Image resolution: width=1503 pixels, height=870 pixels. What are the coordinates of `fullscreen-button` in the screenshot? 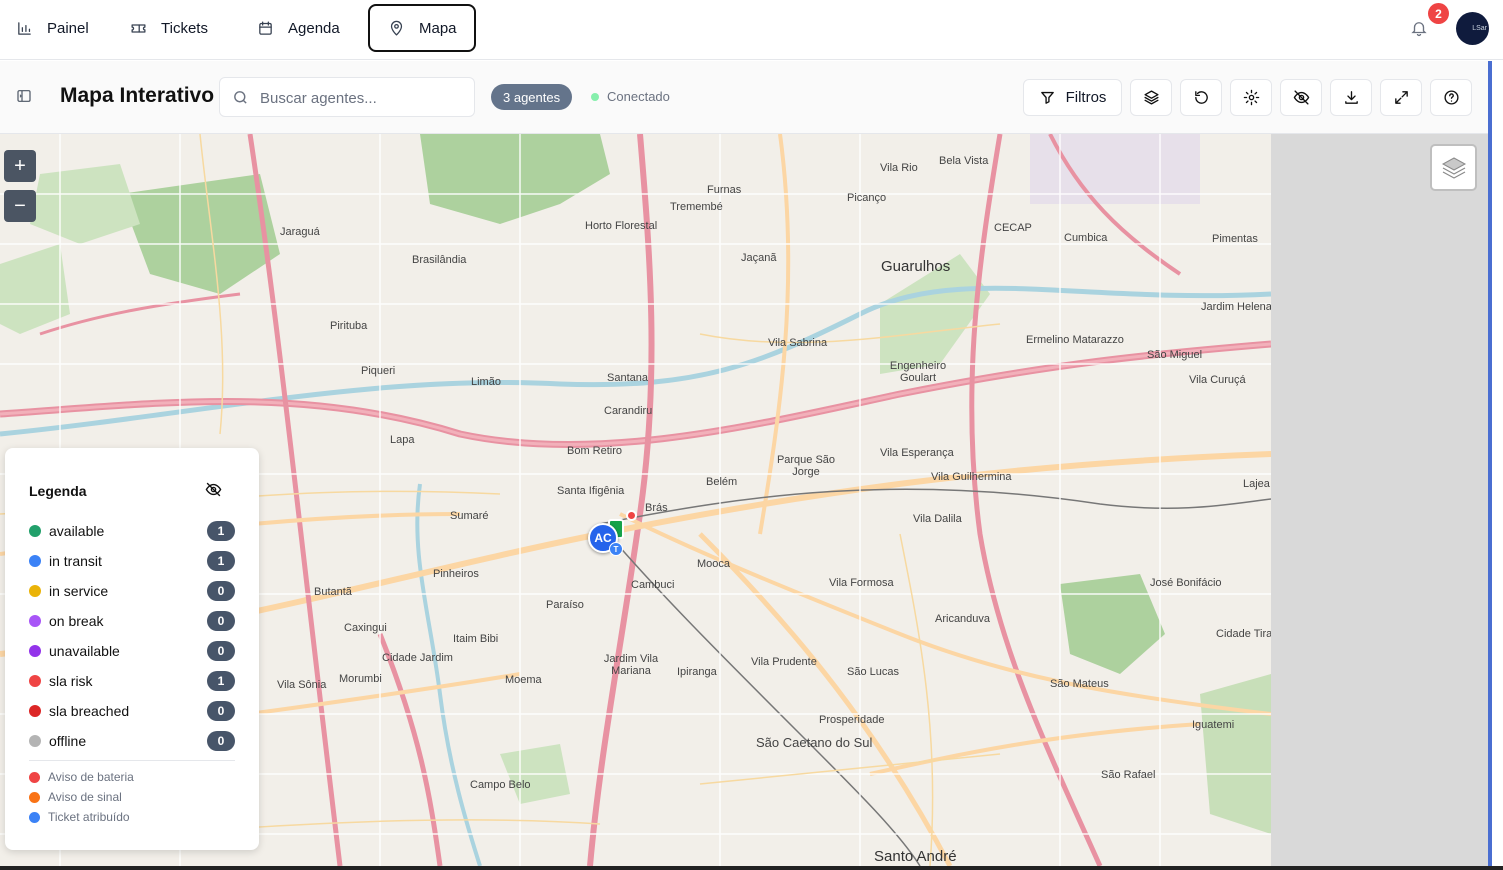 It's located at (1401, 97).